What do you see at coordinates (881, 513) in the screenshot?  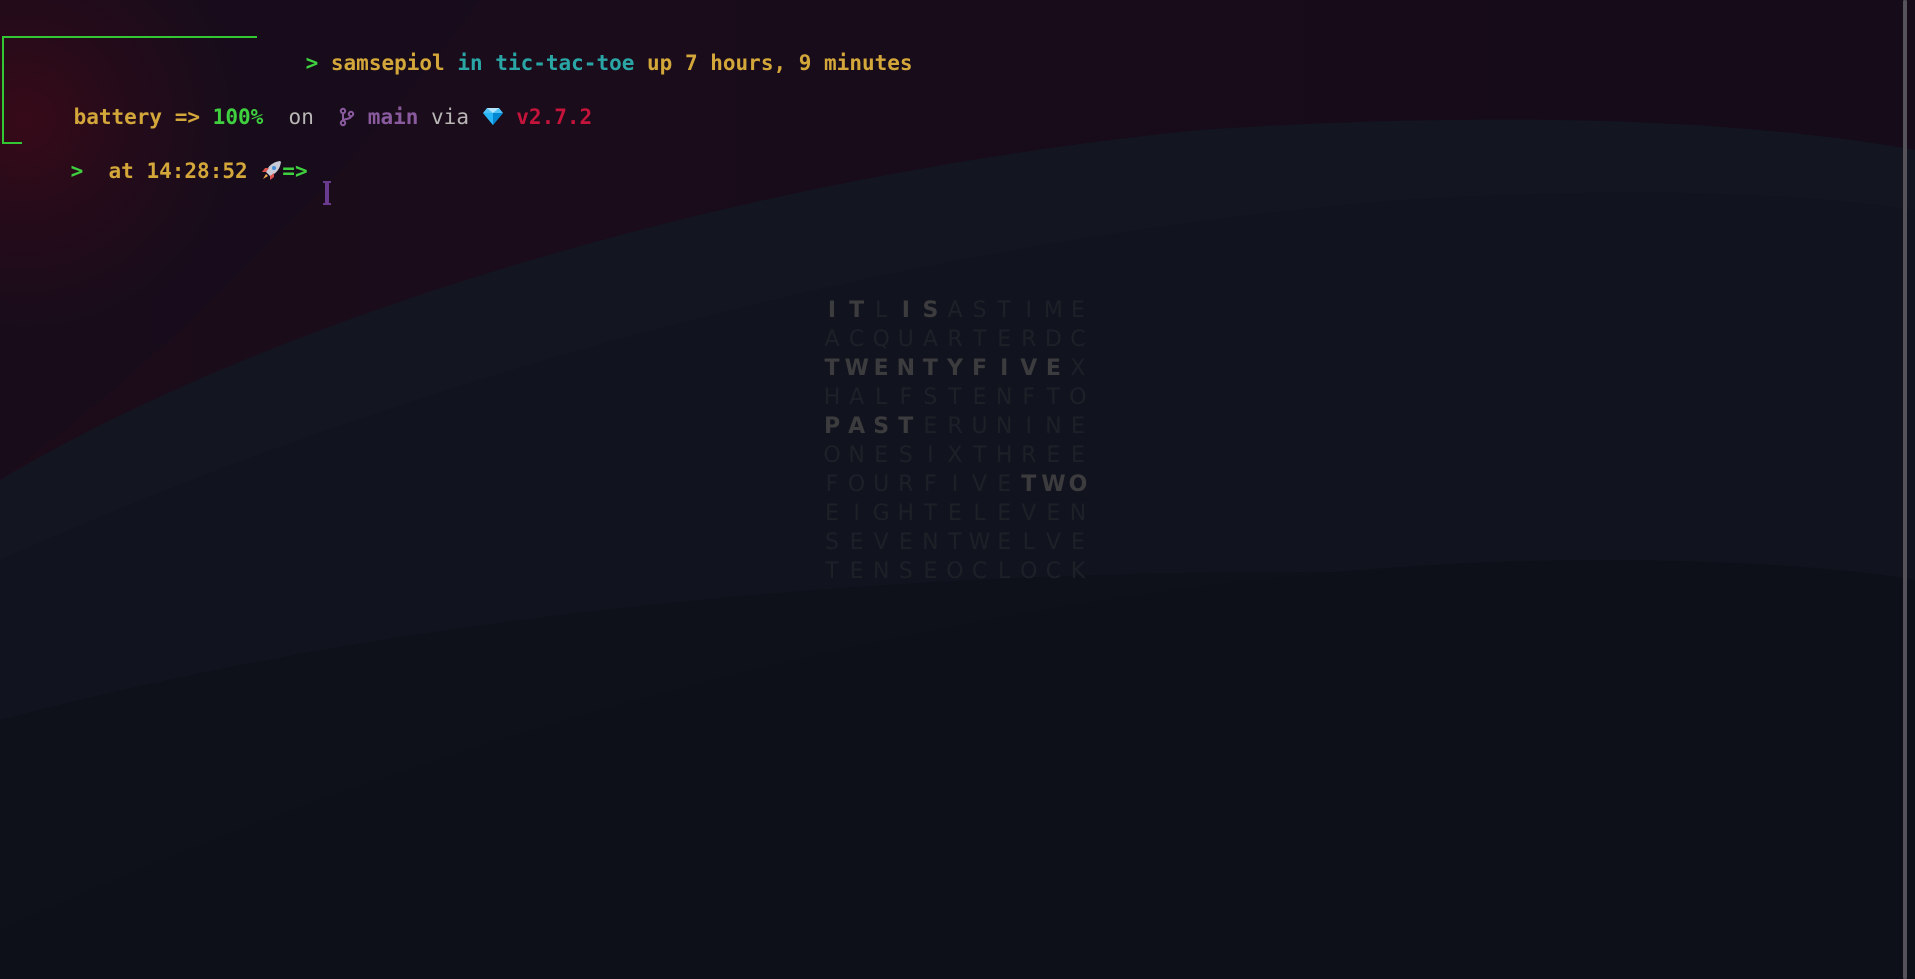 I see `word-clock-letter: G` at bounding box center [881, 513].